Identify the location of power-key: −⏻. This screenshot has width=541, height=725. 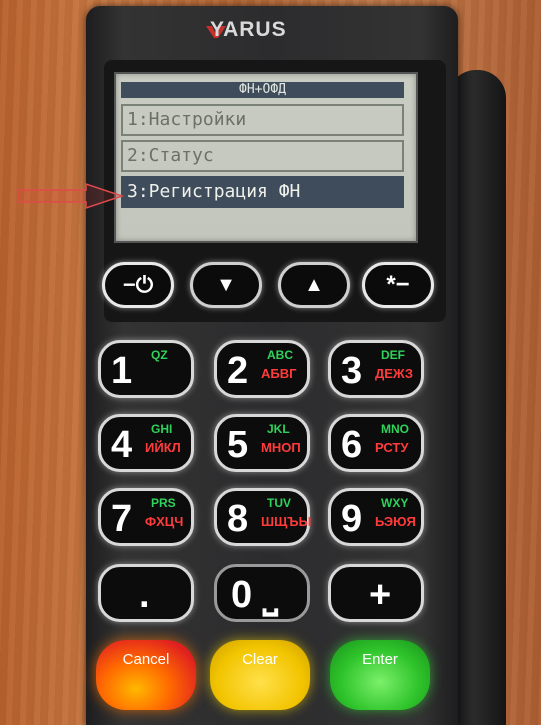
(138, 285).